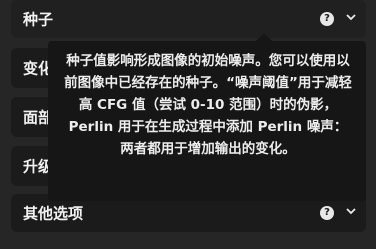  I want to click on accordion-seed: 种子 ?, so click(188, 19).